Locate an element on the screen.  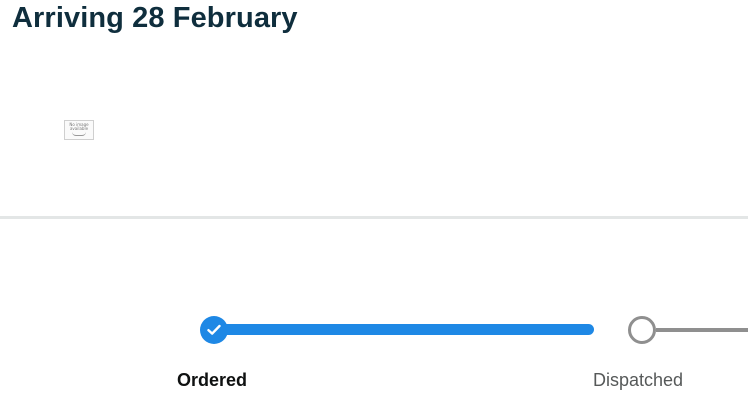
step-dispatched-node is located at coordinates (642, 330).